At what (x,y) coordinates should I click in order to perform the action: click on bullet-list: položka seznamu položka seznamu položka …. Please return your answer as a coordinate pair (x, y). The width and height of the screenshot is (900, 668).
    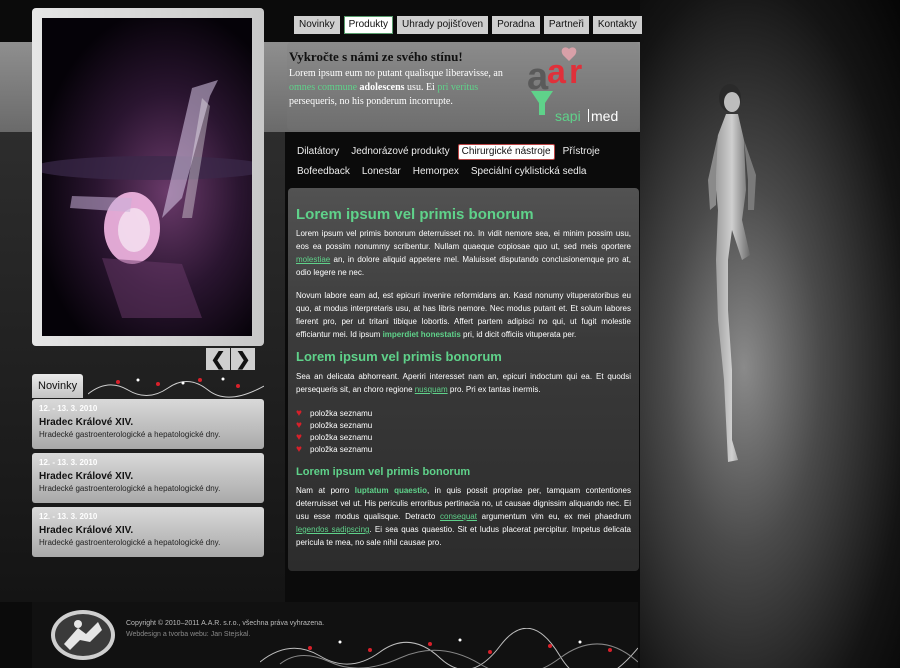
    Looking at the image, I should click on (463, 432).